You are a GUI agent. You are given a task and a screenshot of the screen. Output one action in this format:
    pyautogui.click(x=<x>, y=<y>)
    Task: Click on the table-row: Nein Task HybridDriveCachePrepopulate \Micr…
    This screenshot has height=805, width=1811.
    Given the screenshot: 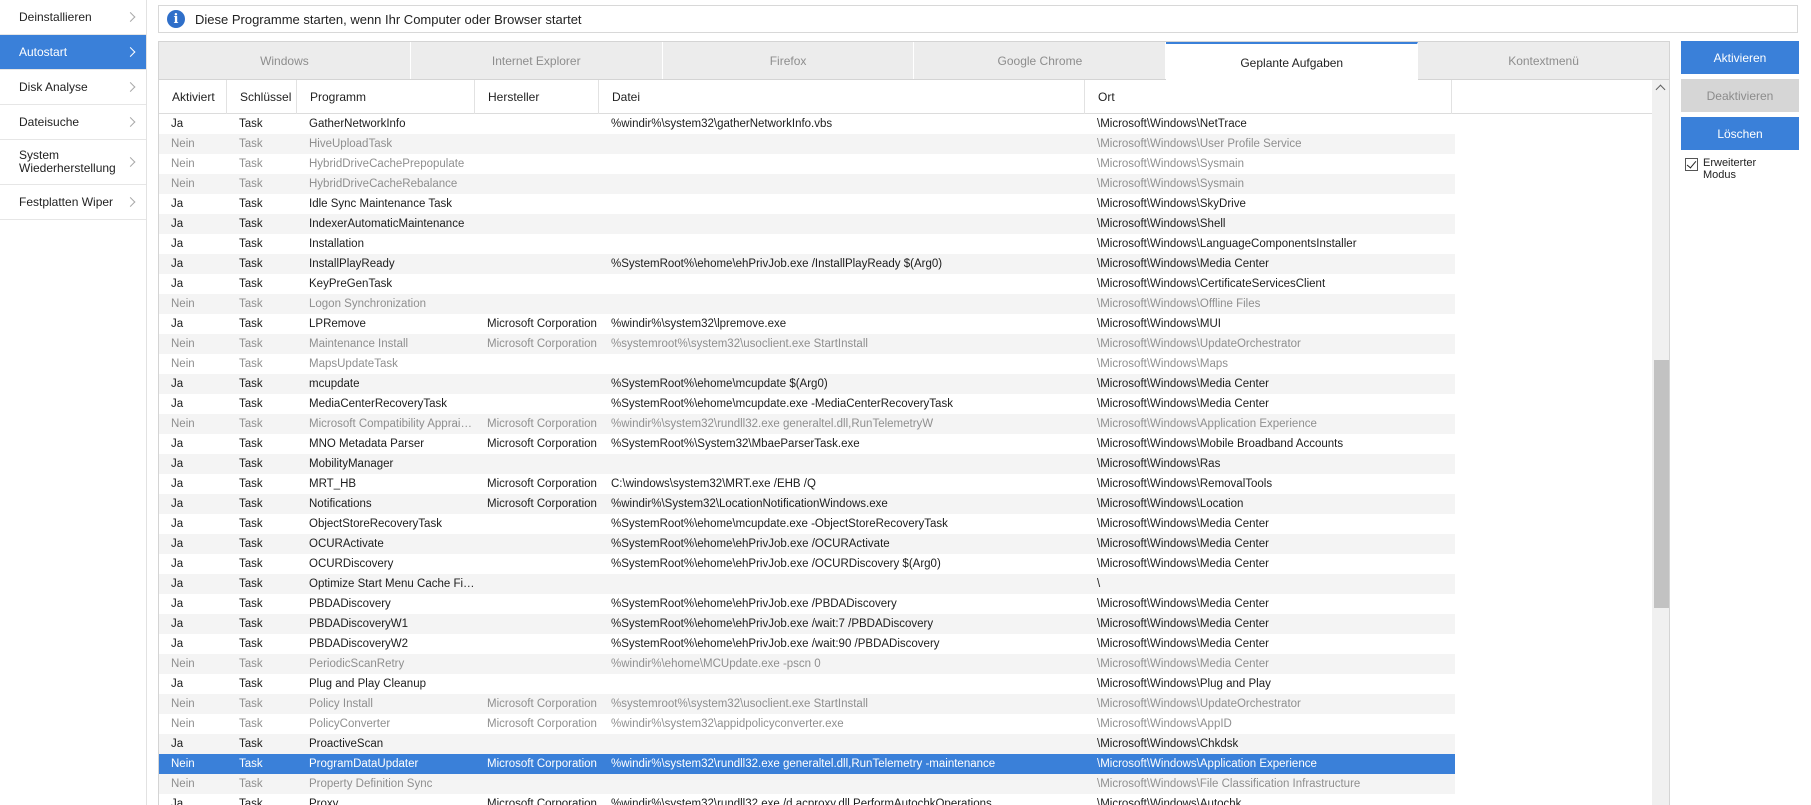 What is the action you would take?
    pyautogui.click(x=807, y=164)
    